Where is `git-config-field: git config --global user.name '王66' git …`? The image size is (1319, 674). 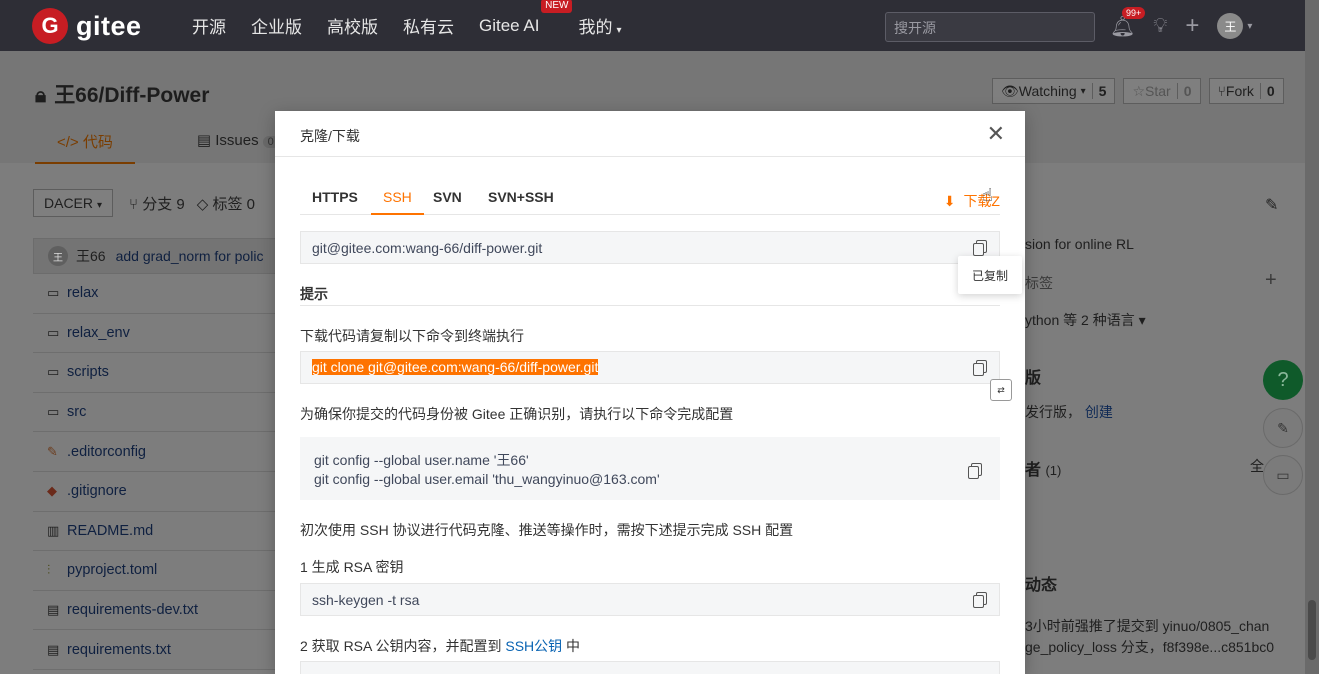
git-config-field: git config --global user.name '王66' git … is located at coordinates (650, 468).